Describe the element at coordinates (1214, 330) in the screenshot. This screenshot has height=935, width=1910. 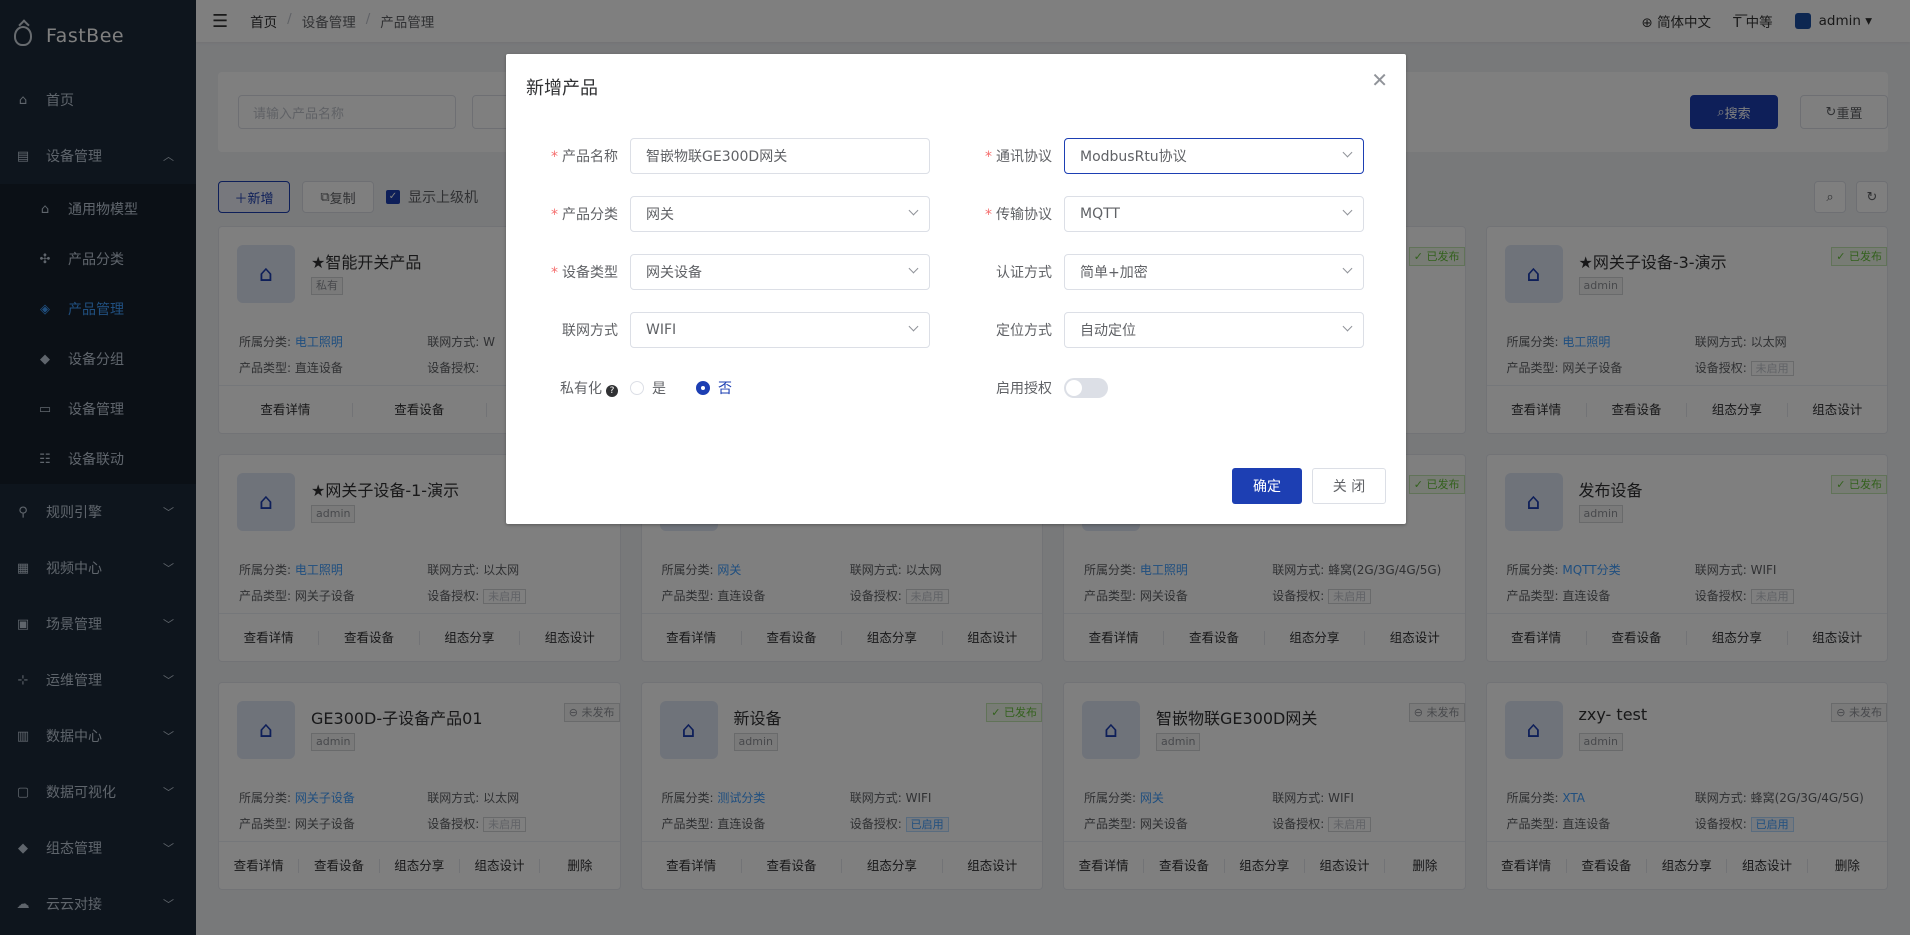
I see `location-select: 自动定位` at that location.